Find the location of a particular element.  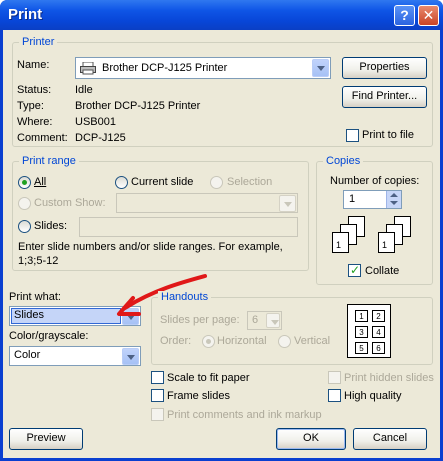

print-what-value: Slides is located at coordinates (29, 315).